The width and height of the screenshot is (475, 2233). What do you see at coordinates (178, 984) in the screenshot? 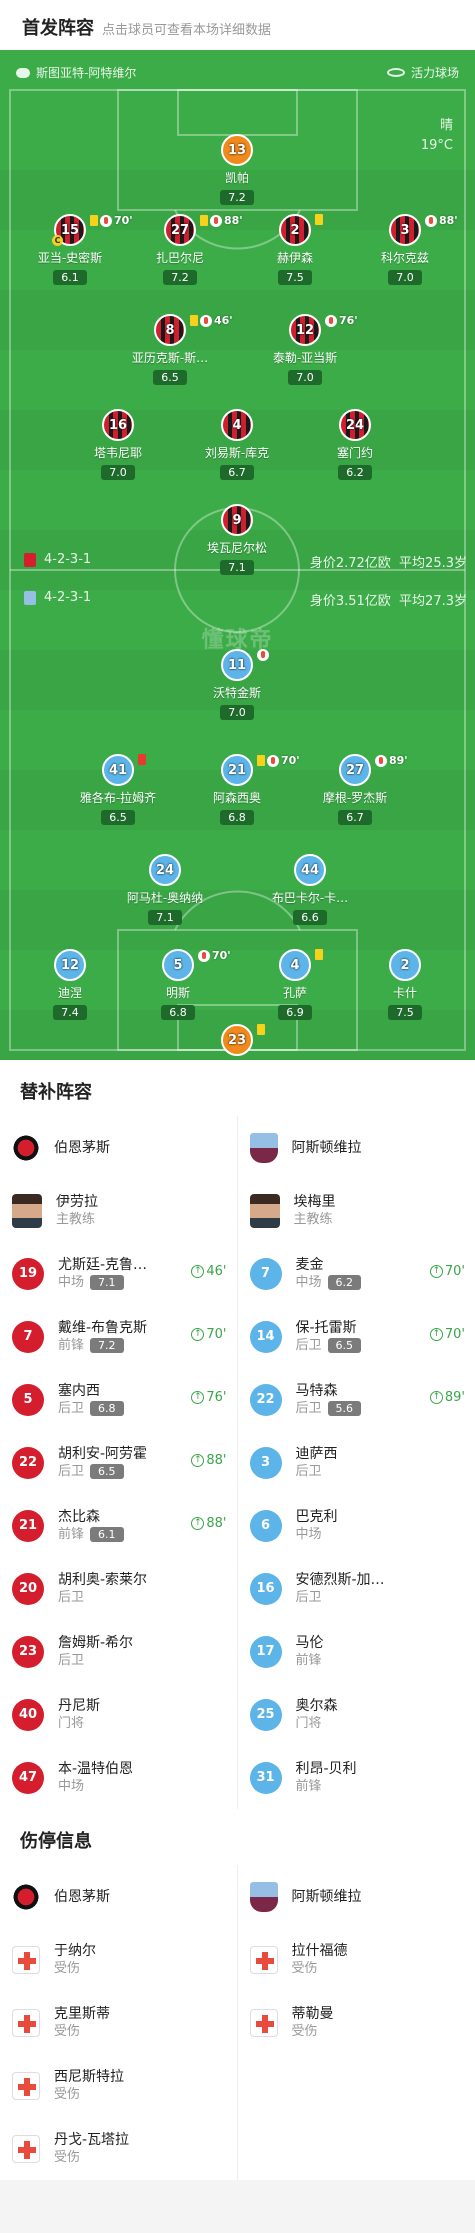
I see `player-away: 5 70' 明斯 6.8` at bounding box center [178, 984].